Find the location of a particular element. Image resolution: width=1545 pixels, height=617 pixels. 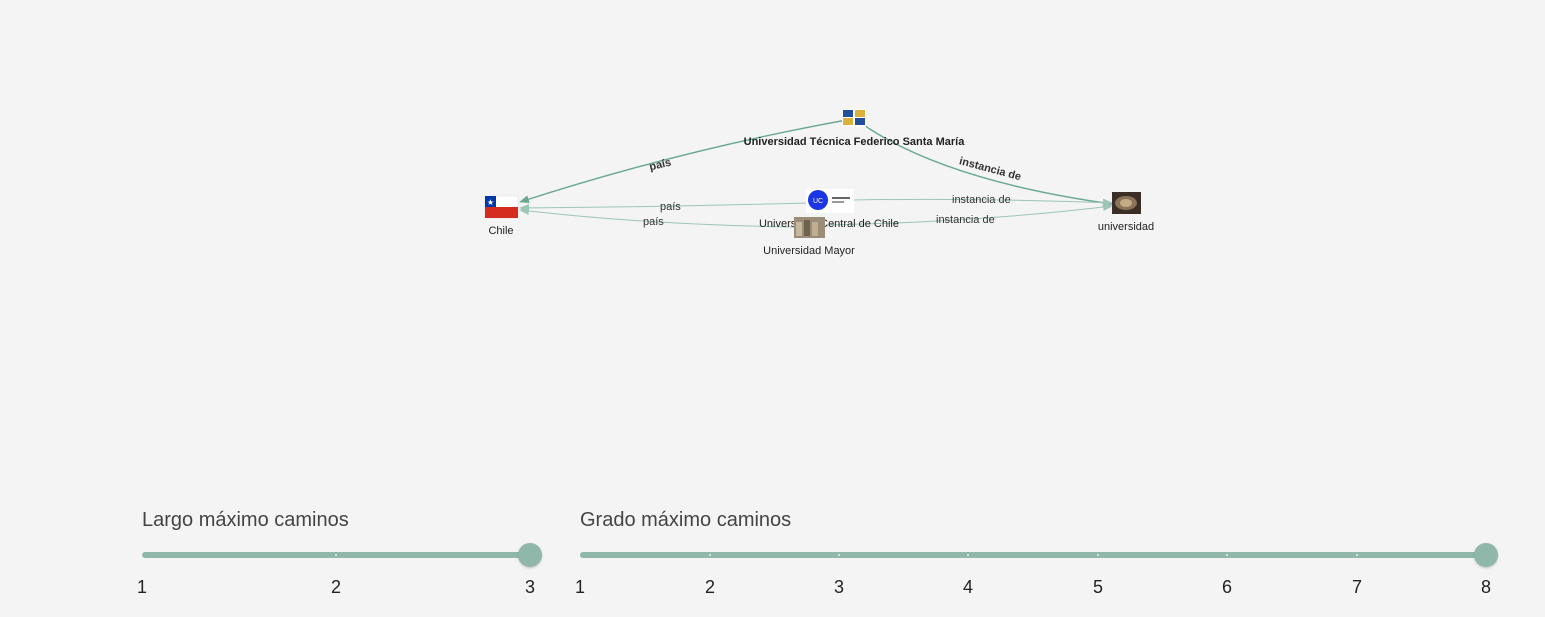

slider-largo-tick-3: 3 is located at coordinates (530, 587).